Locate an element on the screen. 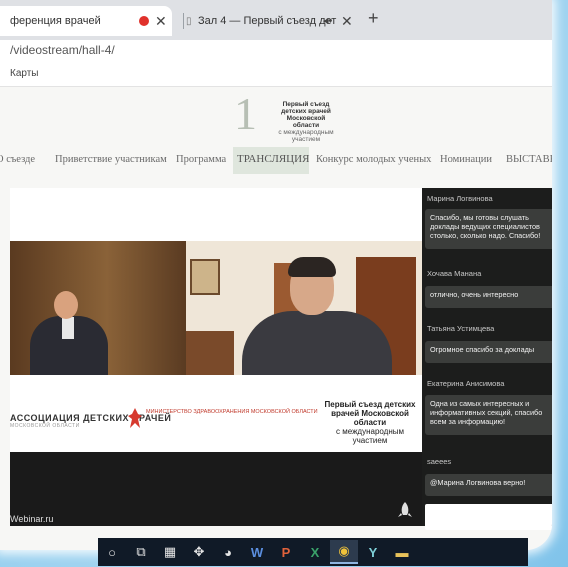  tab-conference: ференция врачей ✕ is located at coordinates (86, 21).